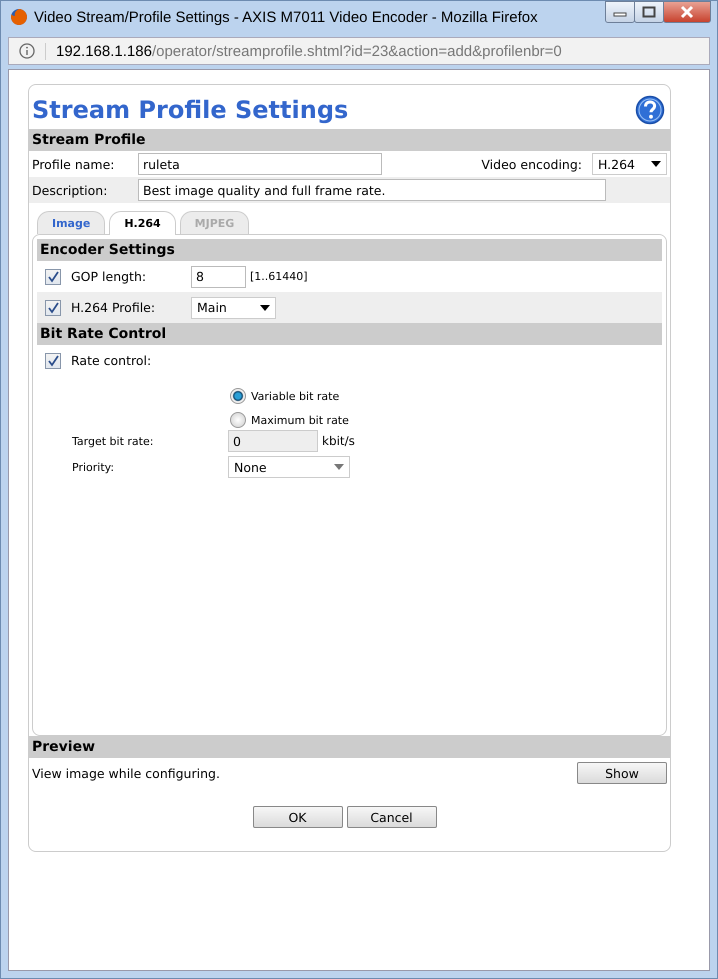 The width and height of the screenshot is (718, 979). What do you see at coordinates (297, 817) in the screenshot?
I see `dialog-button: OK` at bounding box center [297, 817].